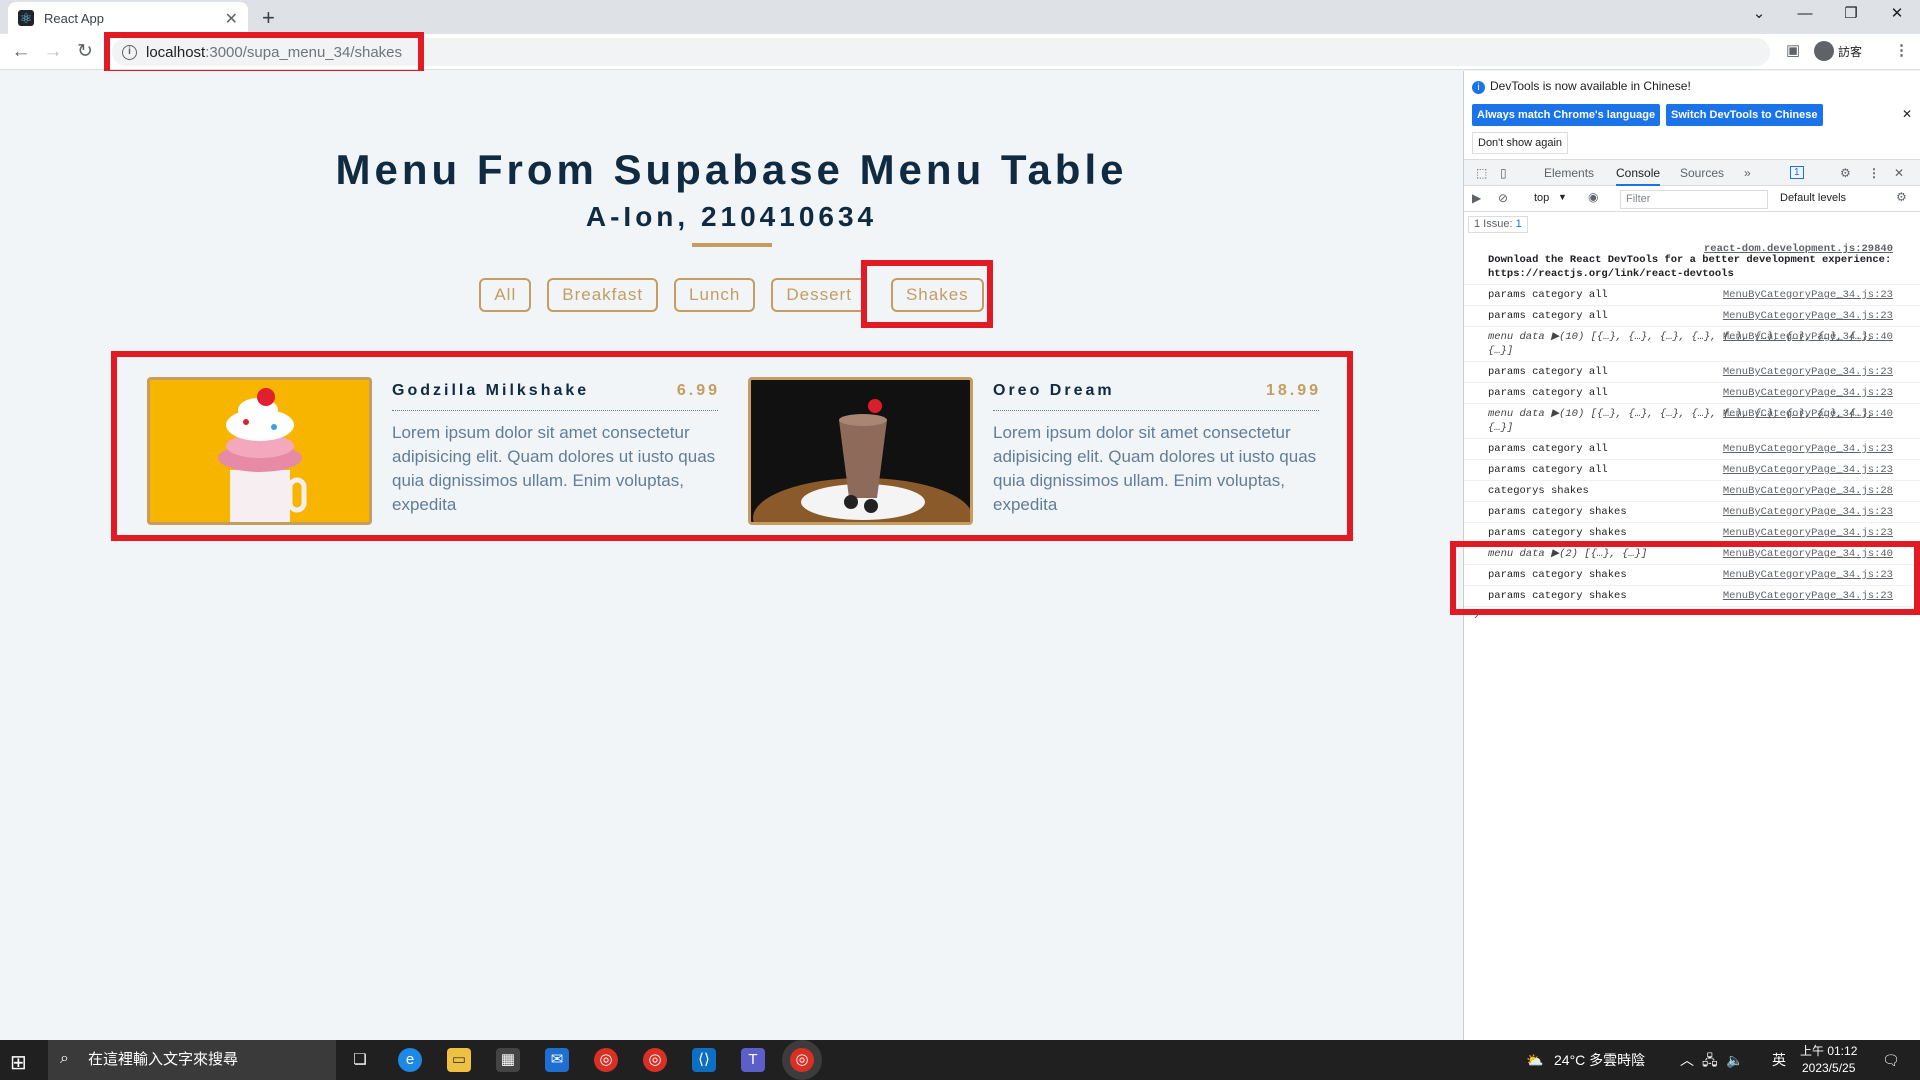  What do you see at coordinates (1808, 491) in the screenshot?
I see `log-source-link: MenuByCategoryPage_34.js:28` at bounding box center [1808, 491].